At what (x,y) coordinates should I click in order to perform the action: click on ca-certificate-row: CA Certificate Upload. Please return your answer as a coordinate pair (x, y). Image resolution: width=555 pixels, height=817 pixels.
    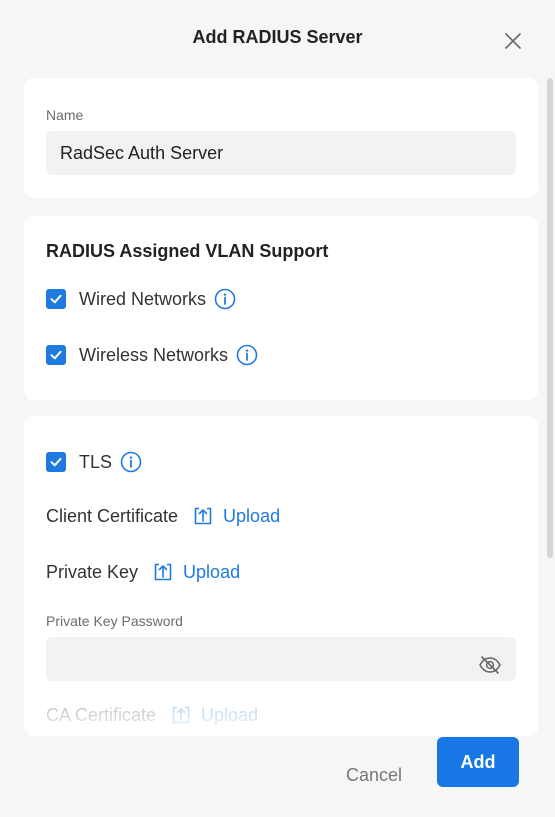
    Looking at the image, I should click on (152, 715).